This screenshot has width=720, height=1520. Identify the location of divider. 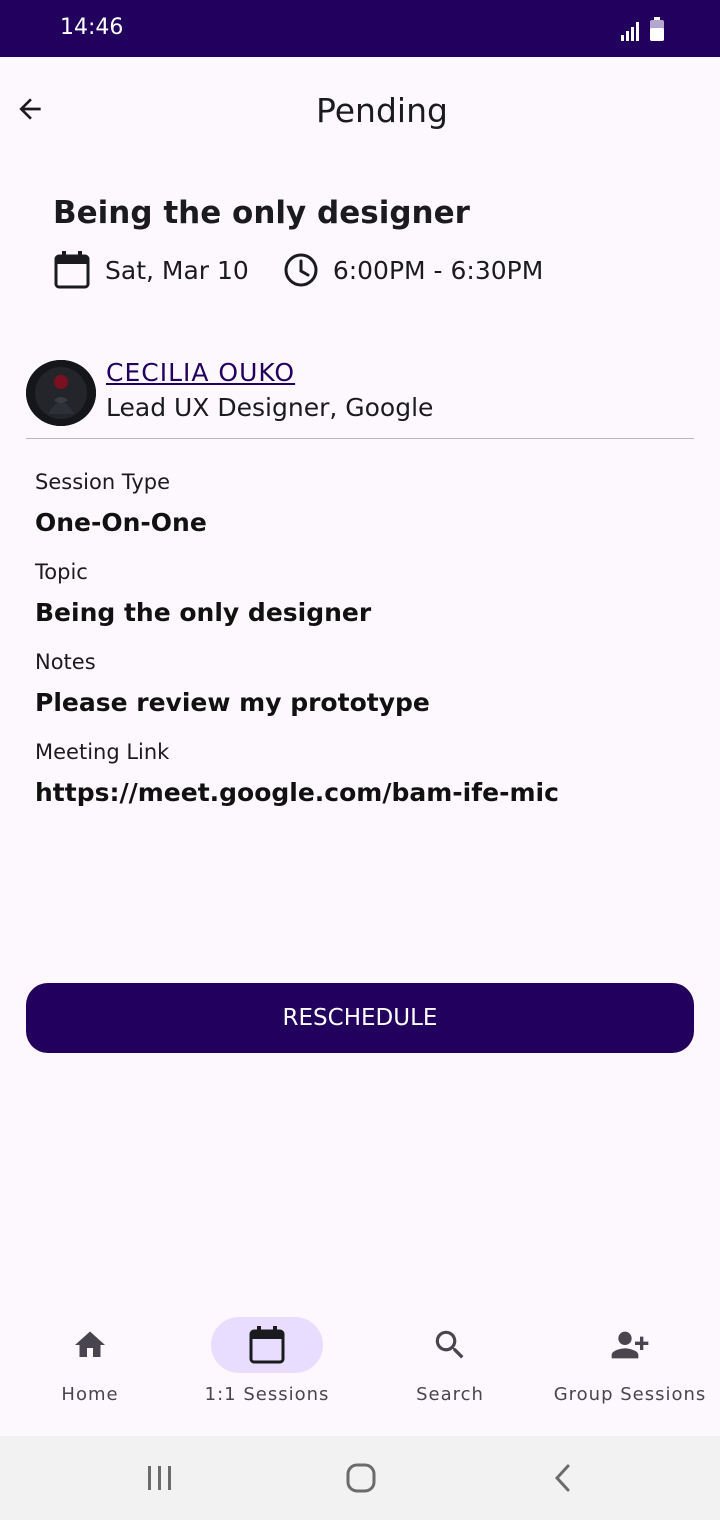
(360, 438).